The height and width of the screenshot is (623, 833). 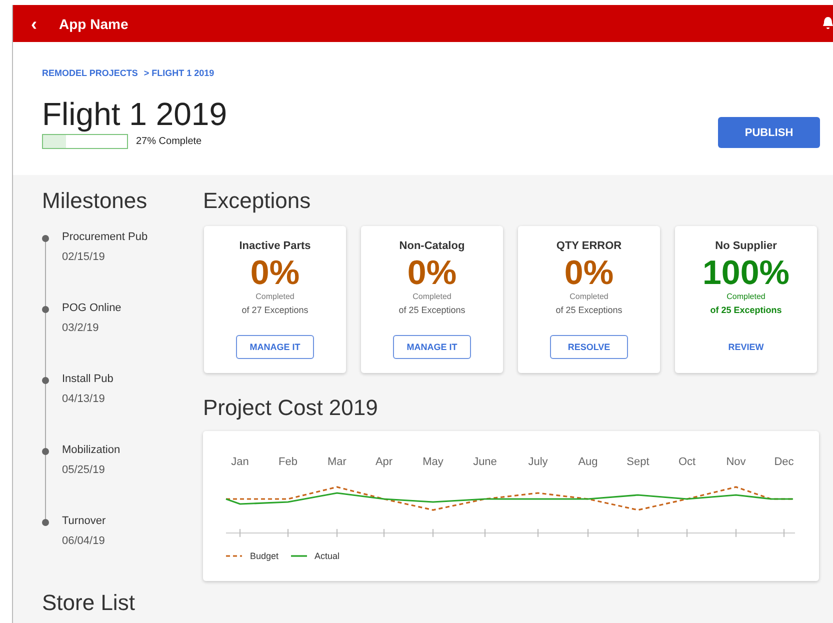 What do you see at coordinates (291, 407) in the screenshot?
I see `section-heading: Project Cost 2019` at bounding box center [291, 407].